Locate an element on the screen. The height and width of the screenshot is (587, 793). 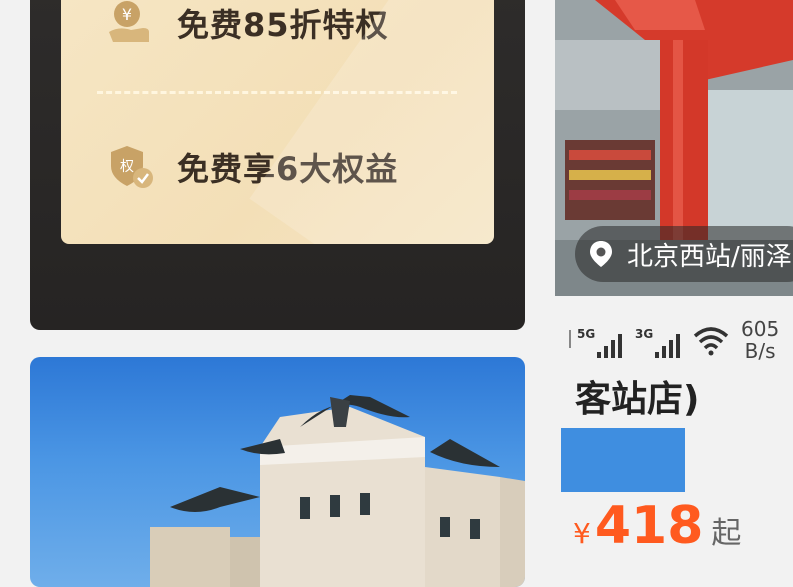
price: ¥ 418 起 is located at coordinates (657, 526).